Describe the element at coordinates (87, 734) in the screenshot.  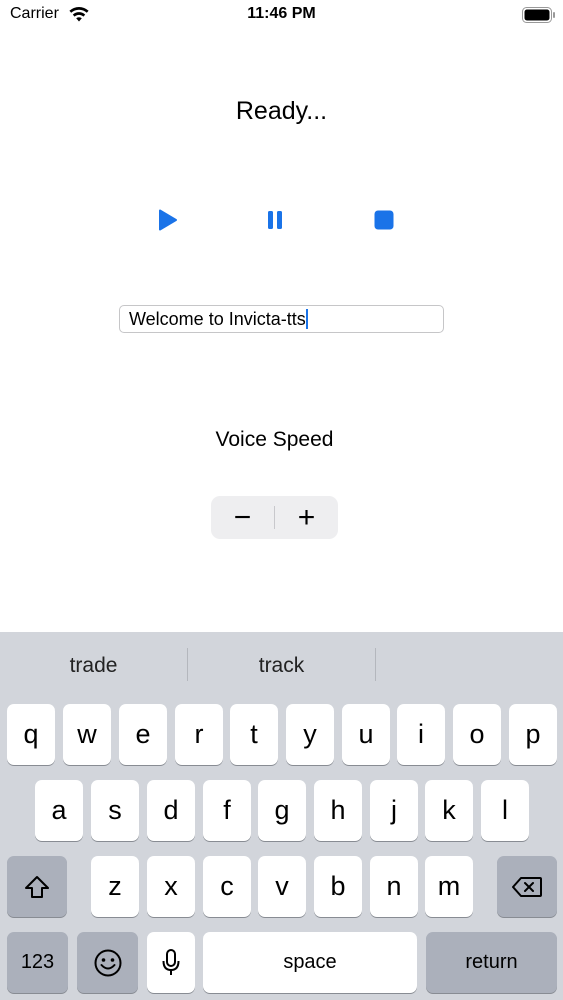
I see `key-w: w` at that location.